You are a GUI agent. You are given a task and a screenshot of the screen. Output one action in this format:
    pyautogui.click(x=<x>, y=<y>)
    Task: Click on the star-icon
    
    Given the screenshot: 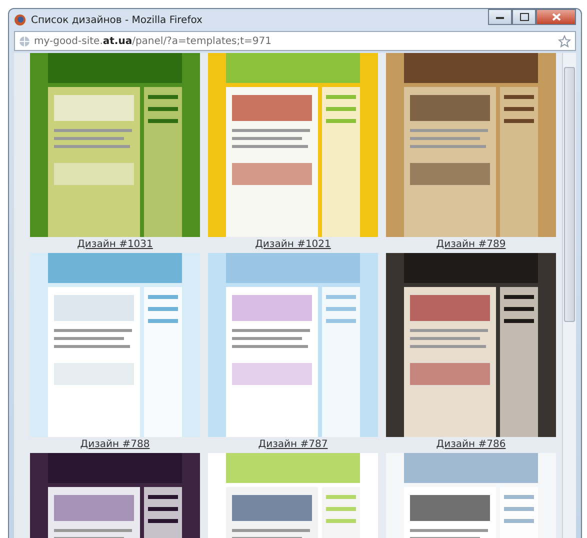 What is the action you would take?
    pyautogui.click(x=564, y=41)
    